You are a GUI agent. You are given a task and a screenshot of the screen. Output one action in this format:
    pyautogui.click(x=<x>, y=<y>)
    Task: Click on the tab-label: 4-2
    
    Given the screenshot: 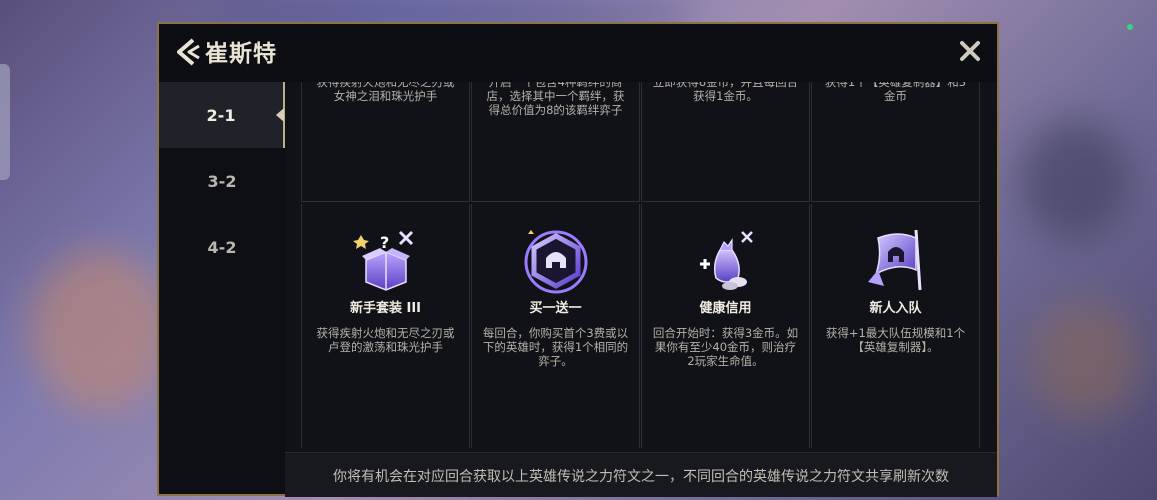 What is the action you would take?
    pyautogui.click(x=222, y=247)
    